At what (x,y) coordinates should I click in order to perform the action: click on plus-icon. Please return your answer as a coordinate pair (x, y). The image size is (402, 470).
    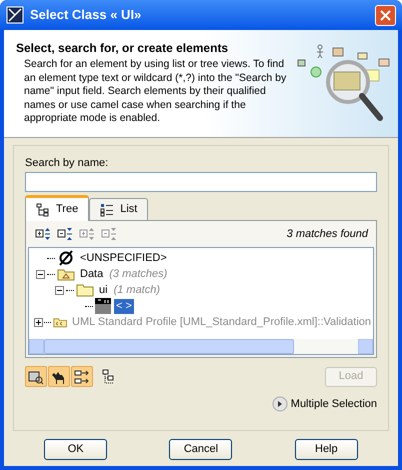
    Looking at the image, I should click on (38, 322).